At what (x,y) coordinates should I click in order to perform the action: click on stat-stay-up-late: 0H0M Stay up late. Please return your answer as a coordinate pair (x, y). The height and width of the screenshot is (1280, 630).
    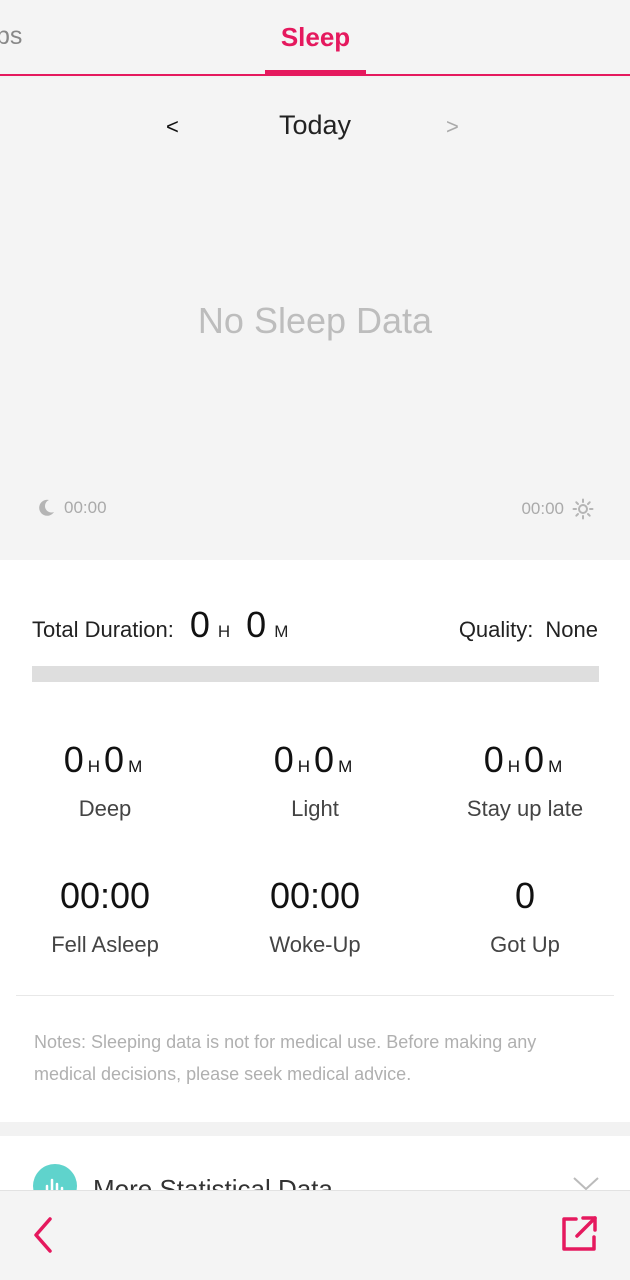
    Looking at the image, I should click on (525, 779).